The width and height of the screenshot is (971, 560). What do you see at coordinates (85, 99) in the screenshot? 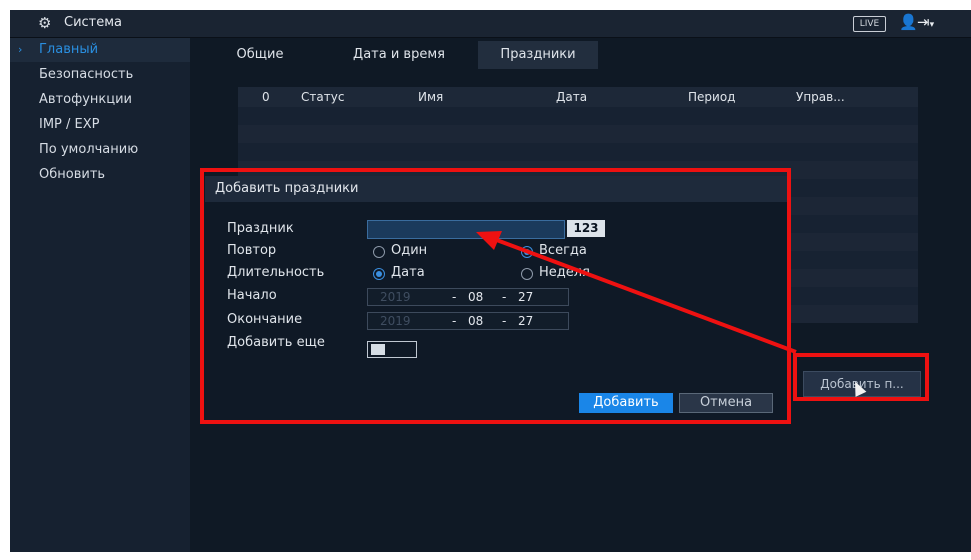
I see `sidebar-item-label: Автофункции` at bounding box center [85, 99].